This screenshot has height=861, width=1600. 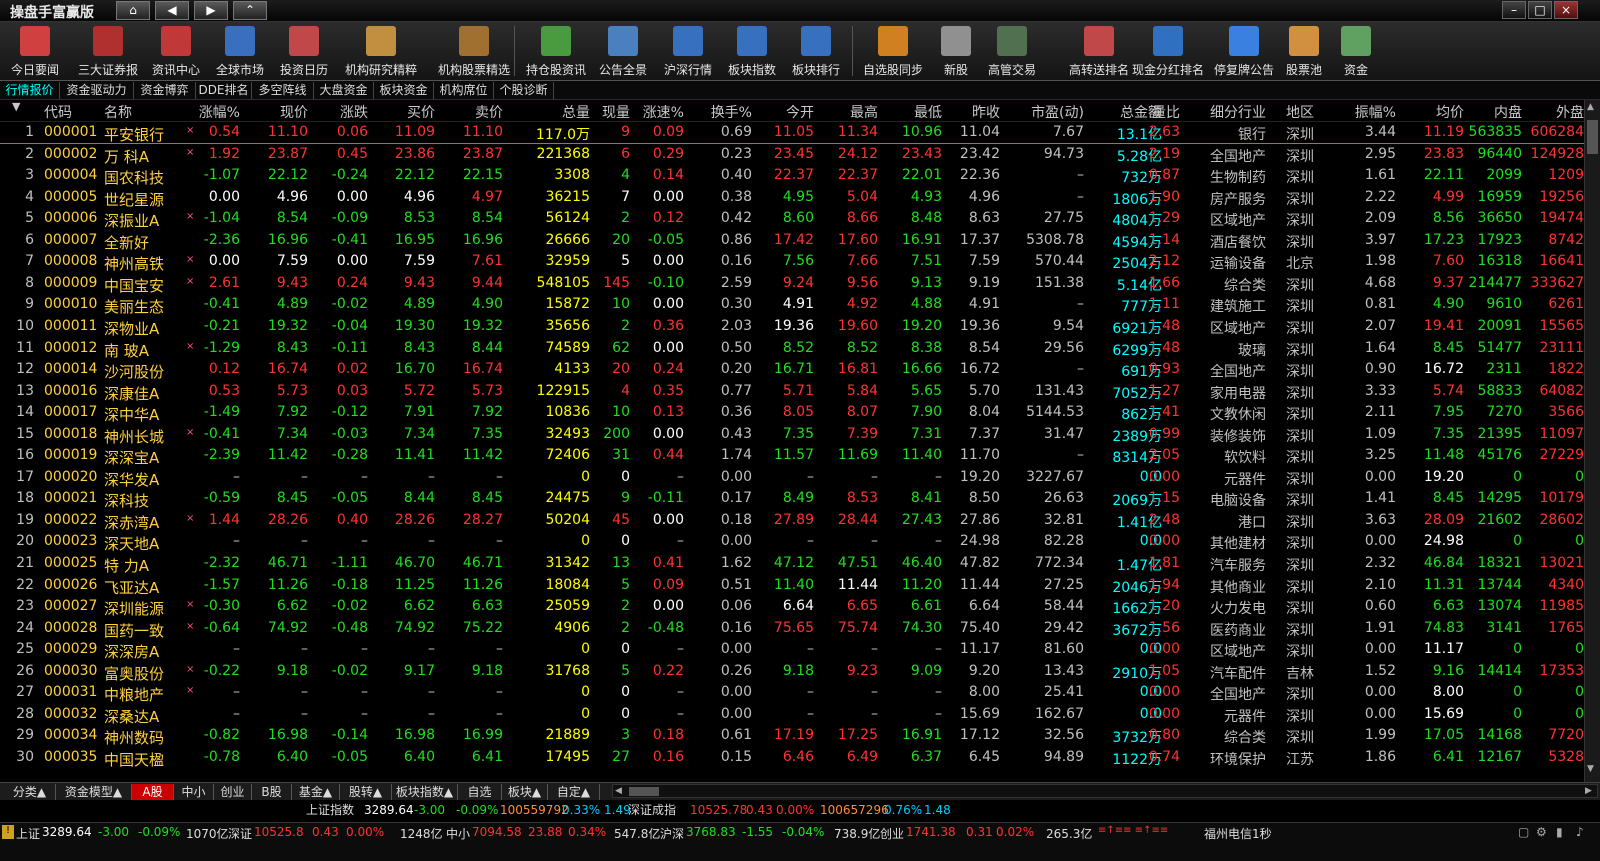 I want to click on alert-icon: !, so click(x=8, y=832).